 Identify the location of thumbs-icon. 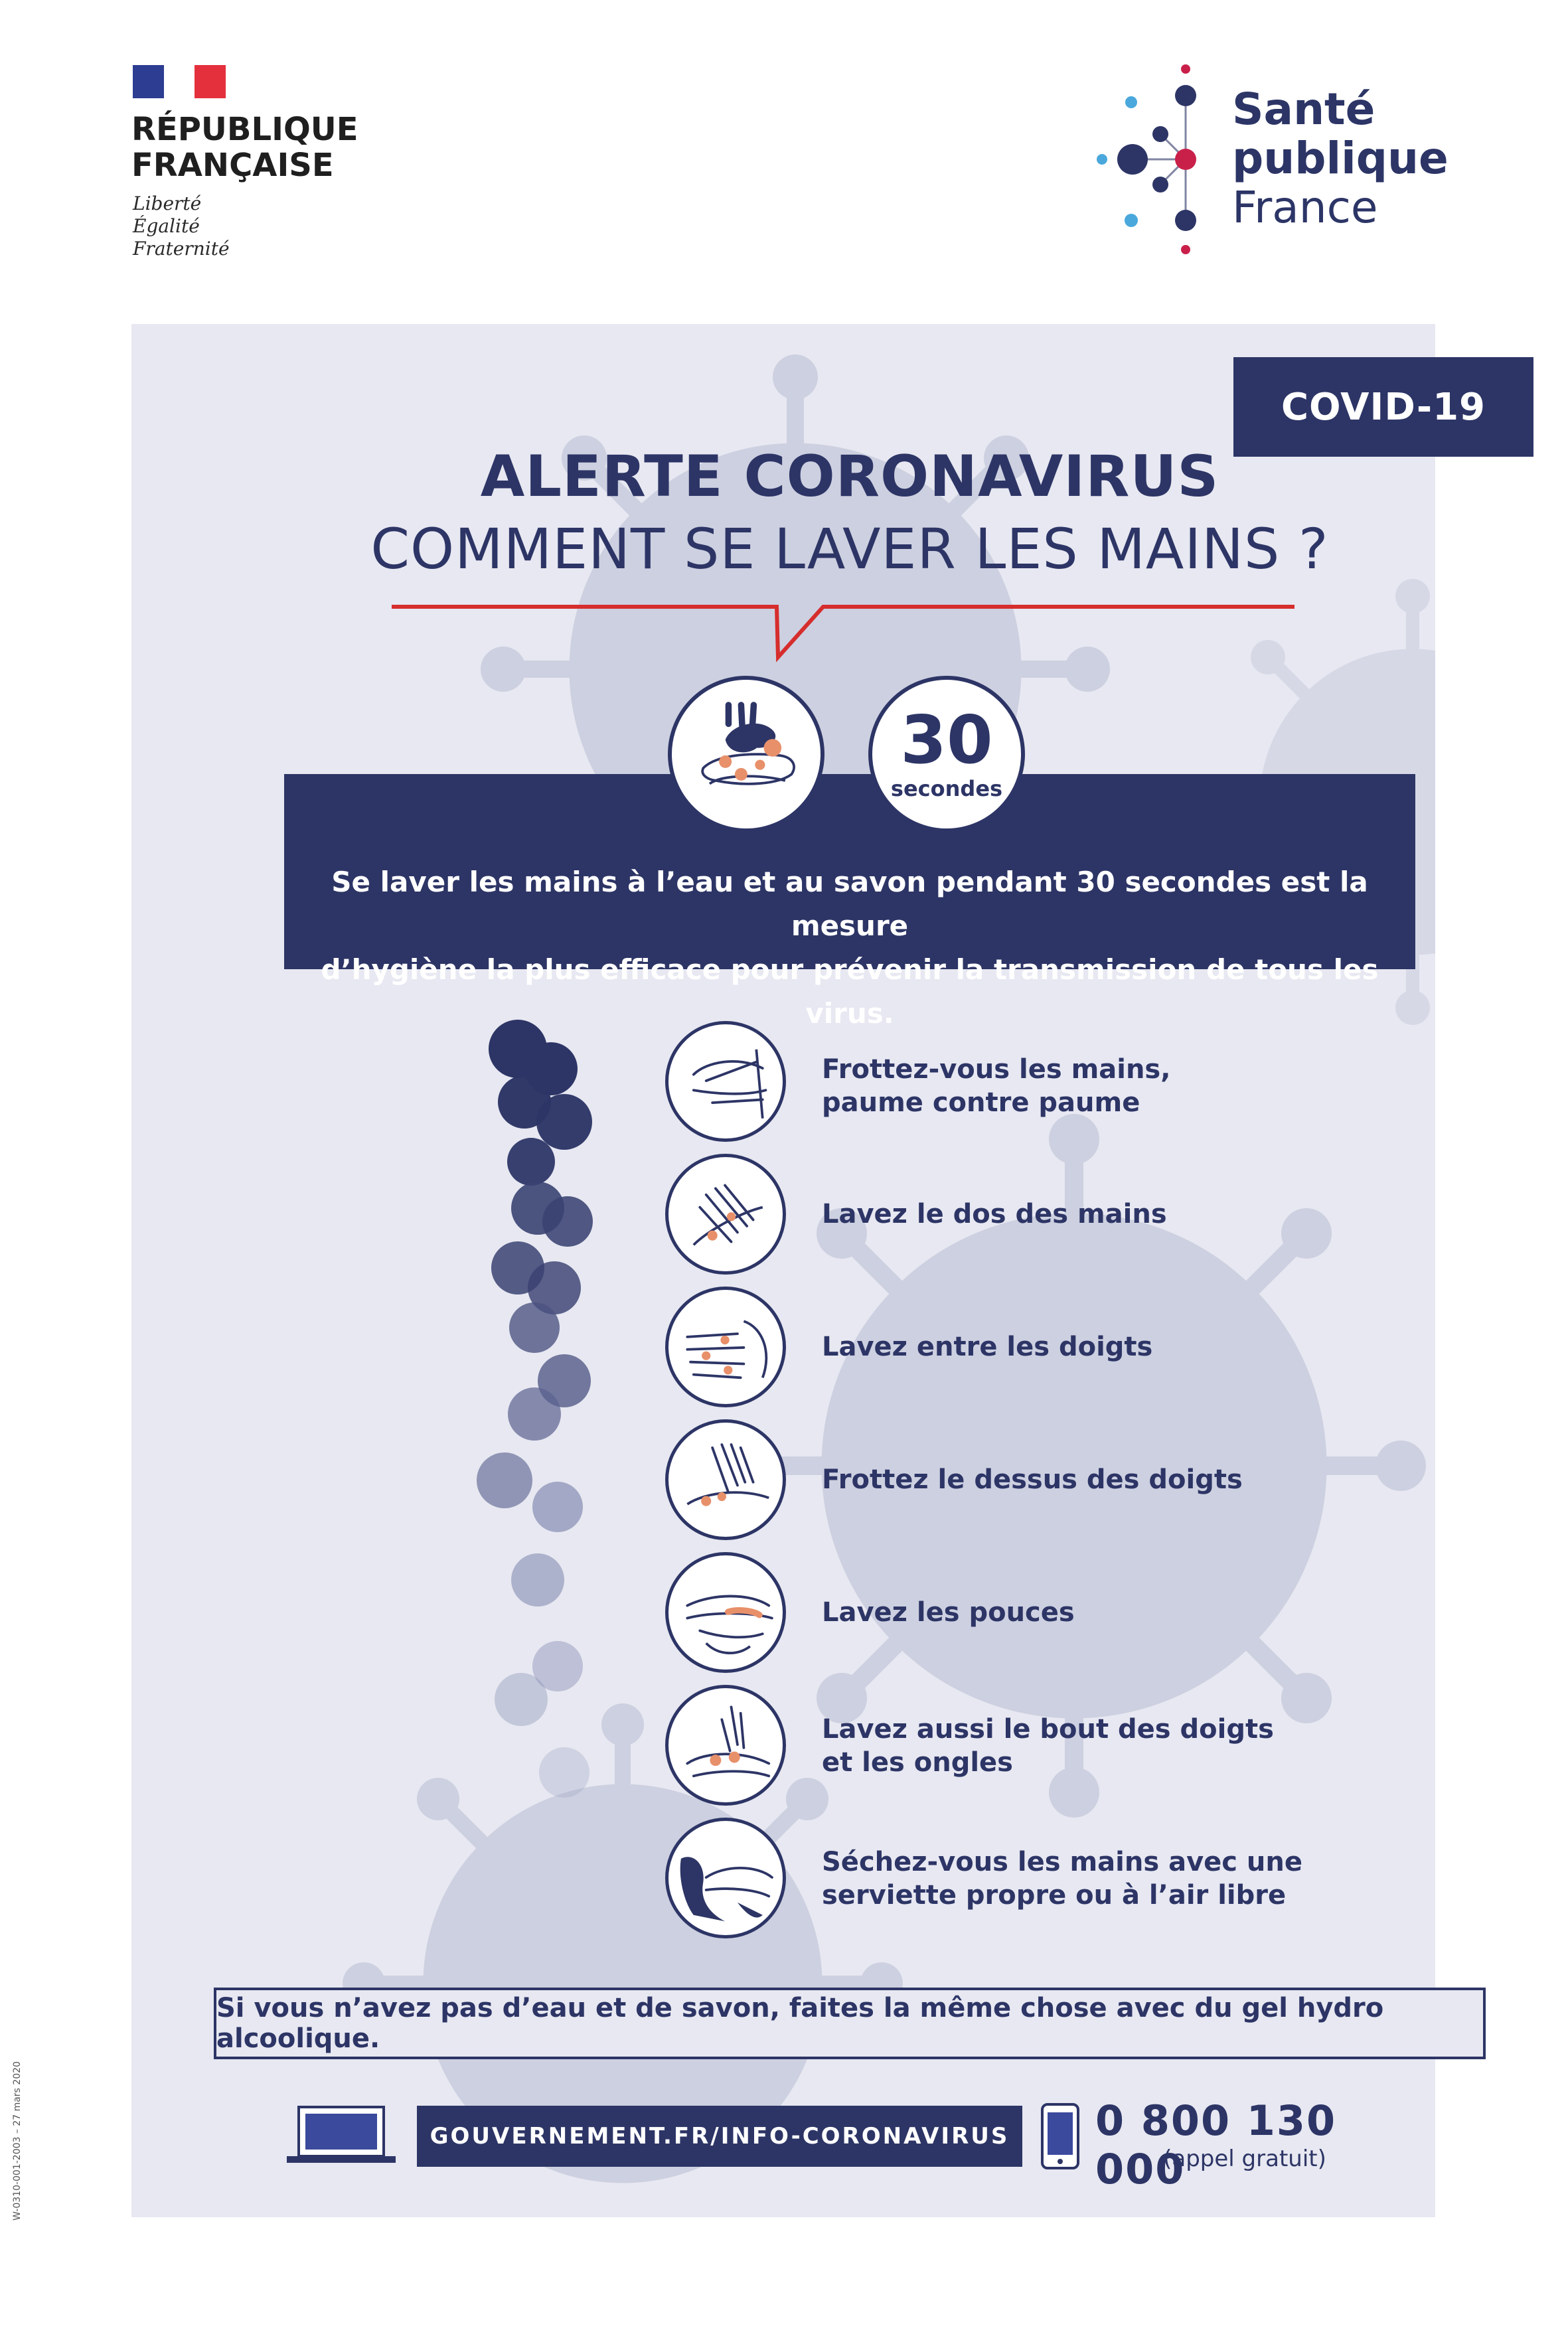
(726, 1612).